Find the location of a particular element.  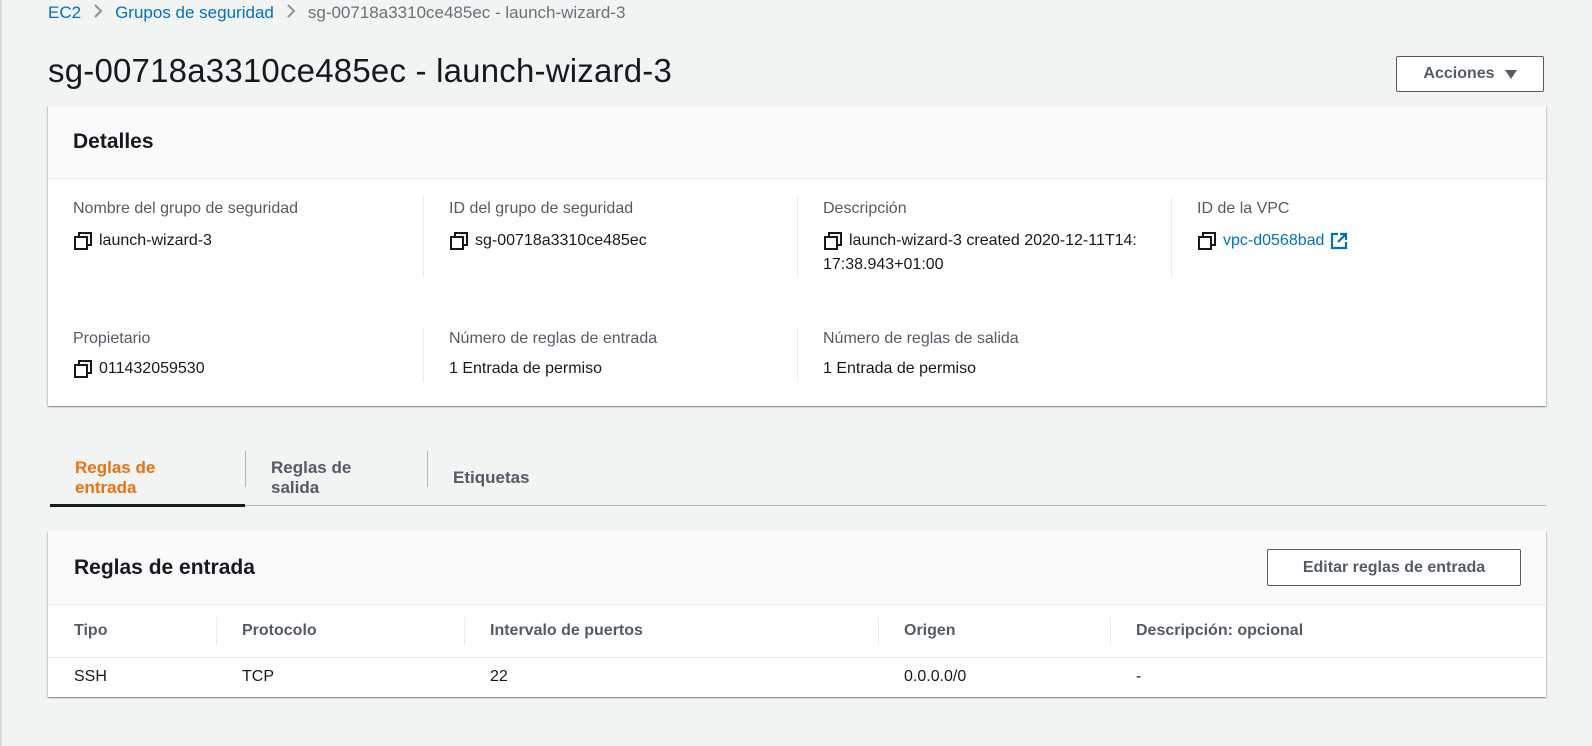

field-label: Número de reglas de entrada is located at coordinates (553, 338).